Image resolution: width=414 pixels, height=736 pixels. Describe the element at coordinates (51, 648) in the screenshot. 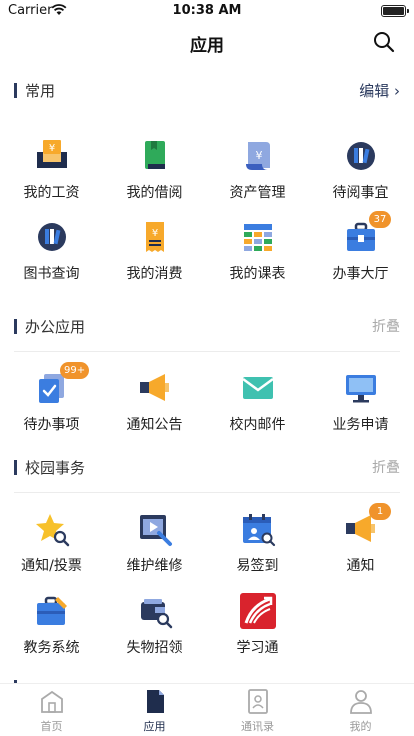

I see `app-label: 教务系统` at that location.